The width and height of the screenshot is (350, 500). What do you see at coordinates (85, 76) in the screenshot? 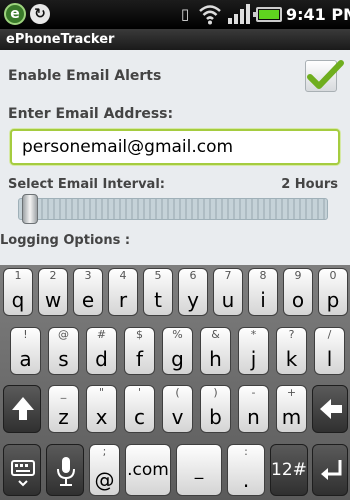
I see `email-alerts-label: Enable Email Alerts` at bounding box center [85, 76].